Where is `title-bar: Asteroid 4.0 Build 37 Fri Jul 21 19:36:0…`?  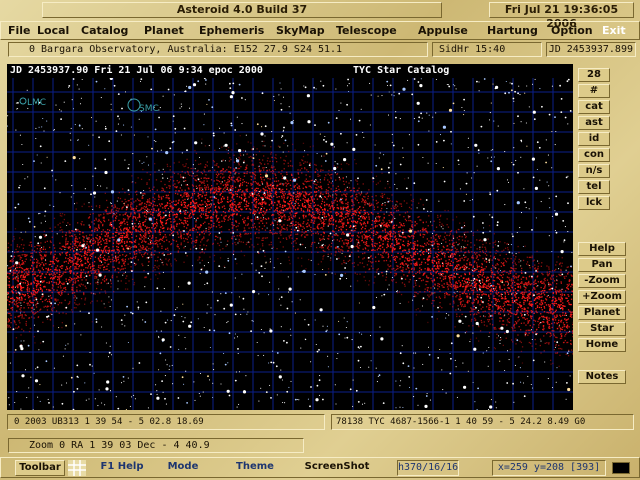 title-bar: Asteroid 4.0 Build 37 Fri Jul 21 19:36:0… is located at coordinates (320, 15).